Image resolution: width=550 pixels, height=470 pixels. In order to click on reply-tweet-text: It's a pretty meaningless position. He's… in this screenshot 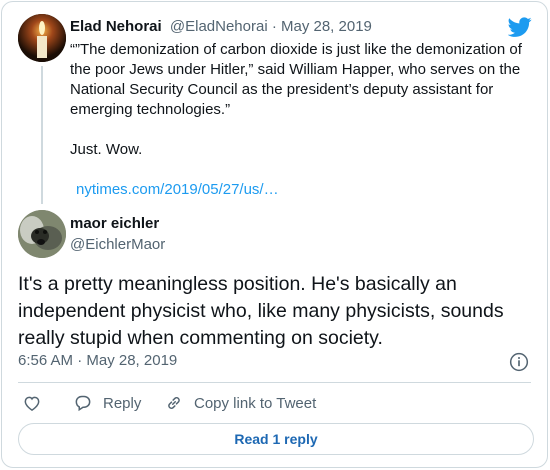, I will do `click(261, 311)`.